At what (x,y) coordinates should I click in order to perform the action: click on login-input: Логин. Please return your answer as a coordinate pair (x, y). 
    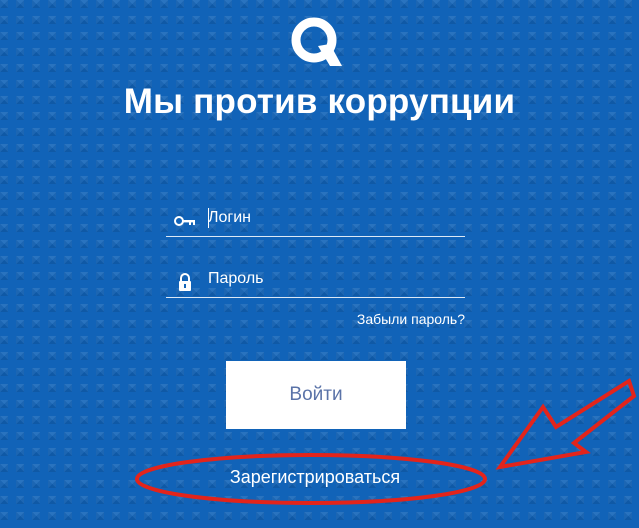
    Looking at the image, I should click on (333, 219).